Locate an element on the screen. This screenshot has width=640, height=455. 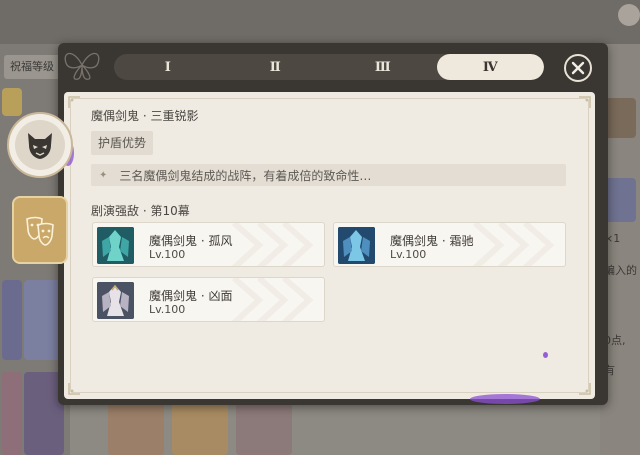
tab-1: Ⅰ is located at coordinates (168, 67).